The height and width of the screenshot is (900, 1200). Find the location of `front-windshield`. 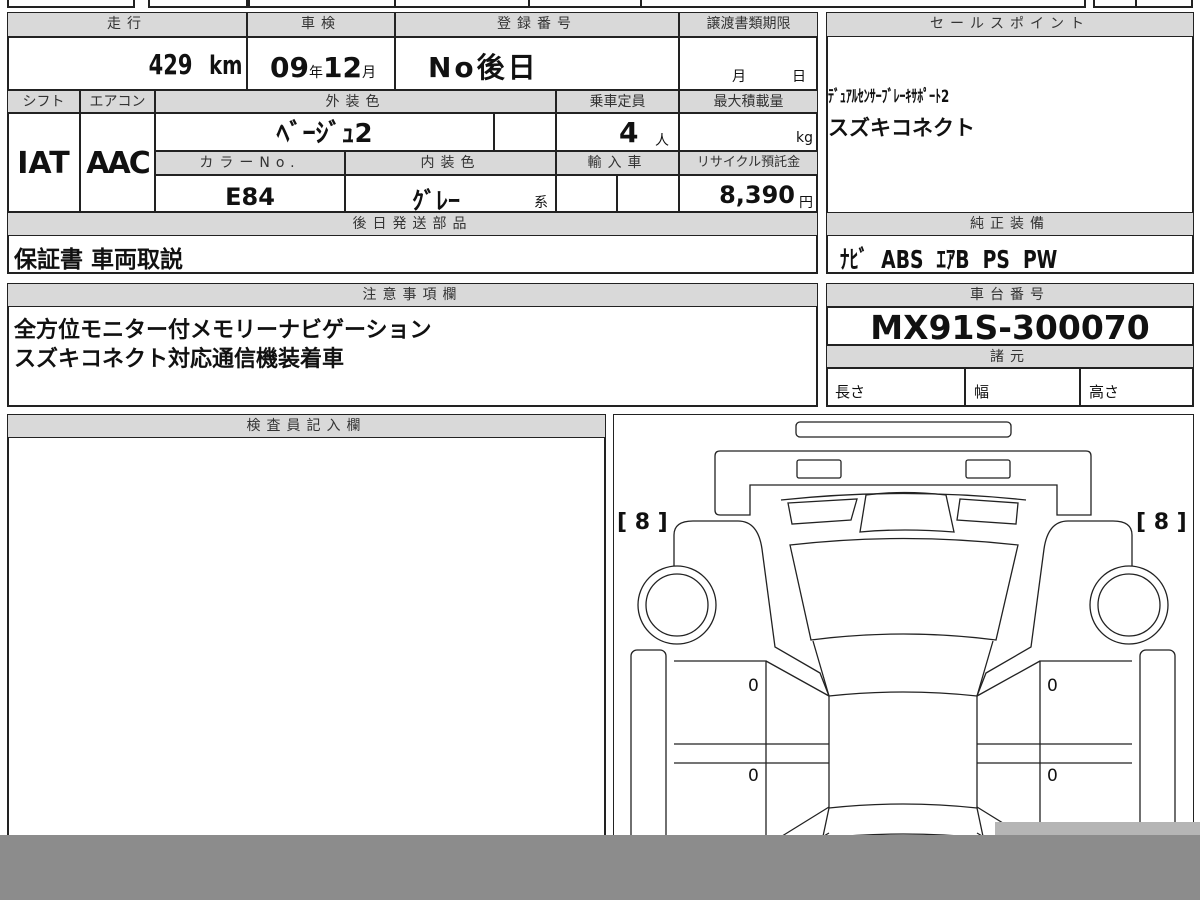

front-windshield is located at coordinates (904, 589).